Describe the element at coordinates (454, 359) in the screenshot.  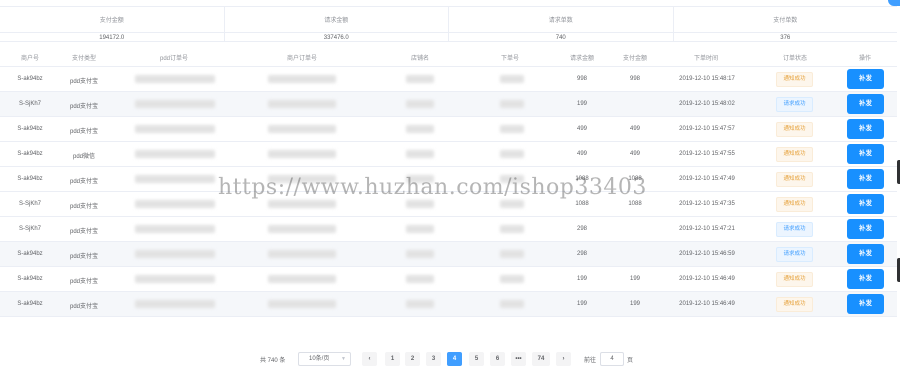
I see `page-button-4: 4` at that location.